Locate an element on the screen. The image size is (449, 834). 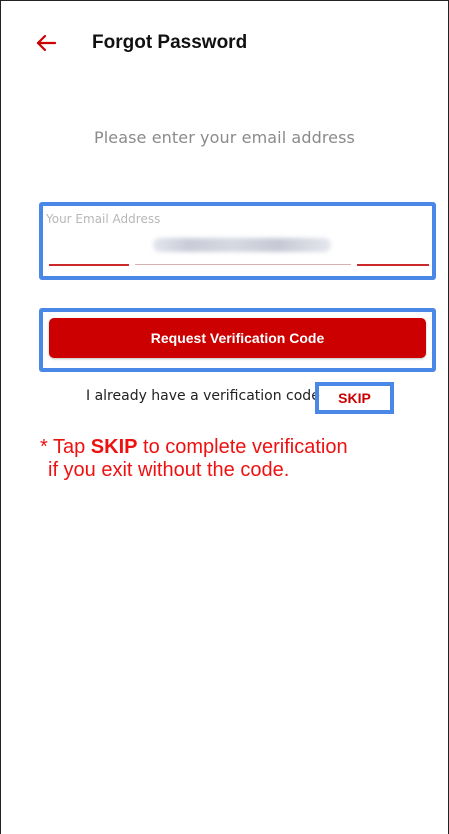
app-header: Forgot Password is located at coordinates (224, 45).